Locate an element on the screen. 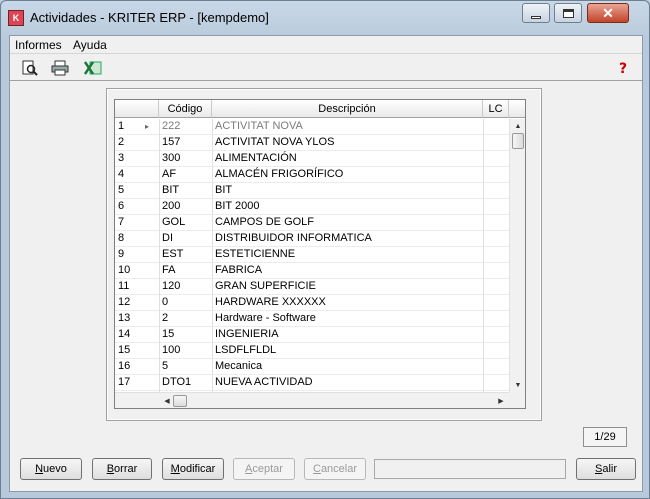 The width and height of the screenshot is (650, 499). close-button: ✕ is located at coordinates (608, 13).